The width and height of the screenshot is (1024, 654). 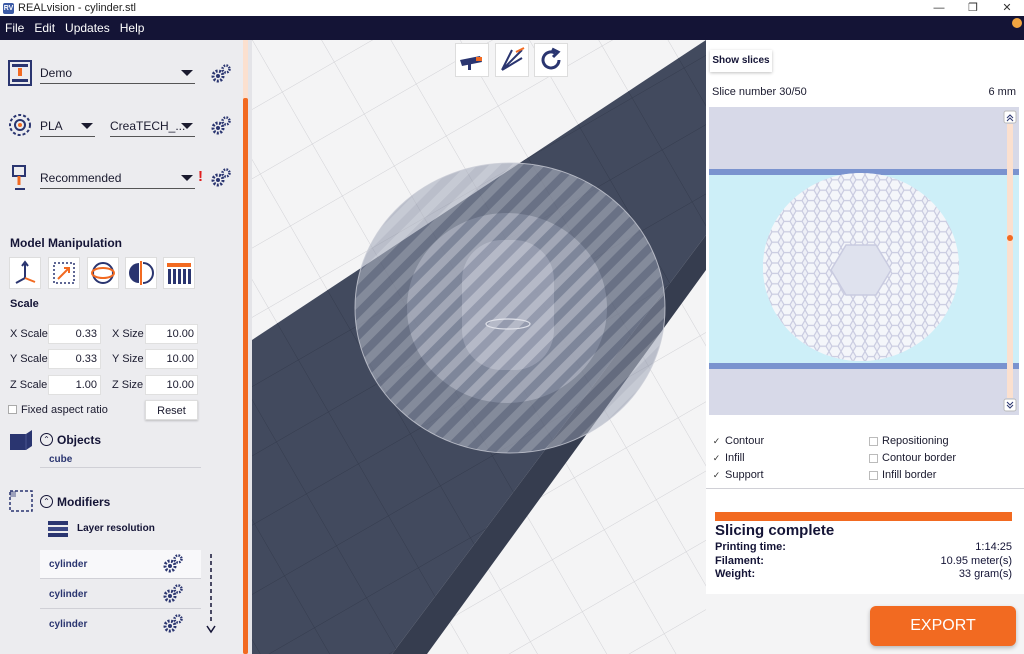 I want to click on mirror-icon, so click(x=141, y=273).